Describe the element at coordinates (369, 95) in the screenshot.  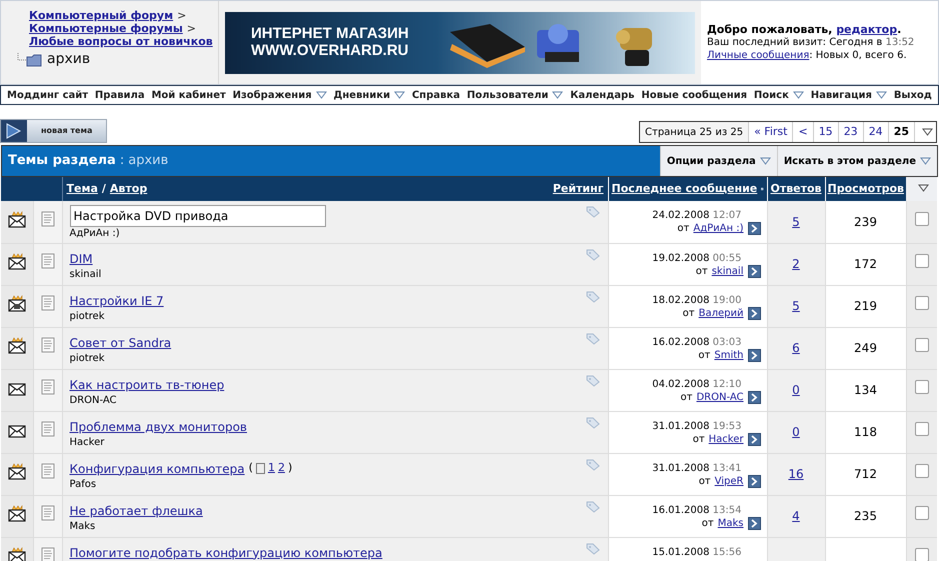
I see `nav-link: Дневники` at that location.